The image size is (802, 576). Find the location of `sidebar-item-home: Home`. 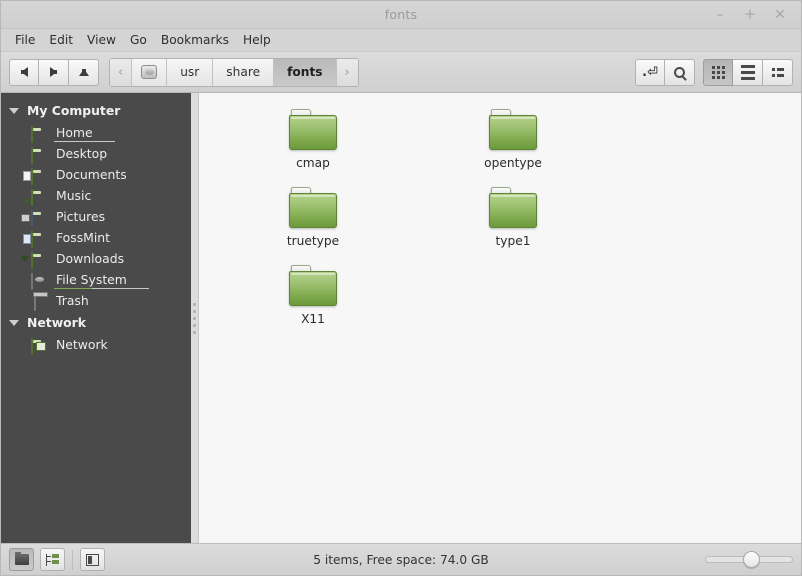

sidebar-item-home: Home is located at coordinates (96, 132).